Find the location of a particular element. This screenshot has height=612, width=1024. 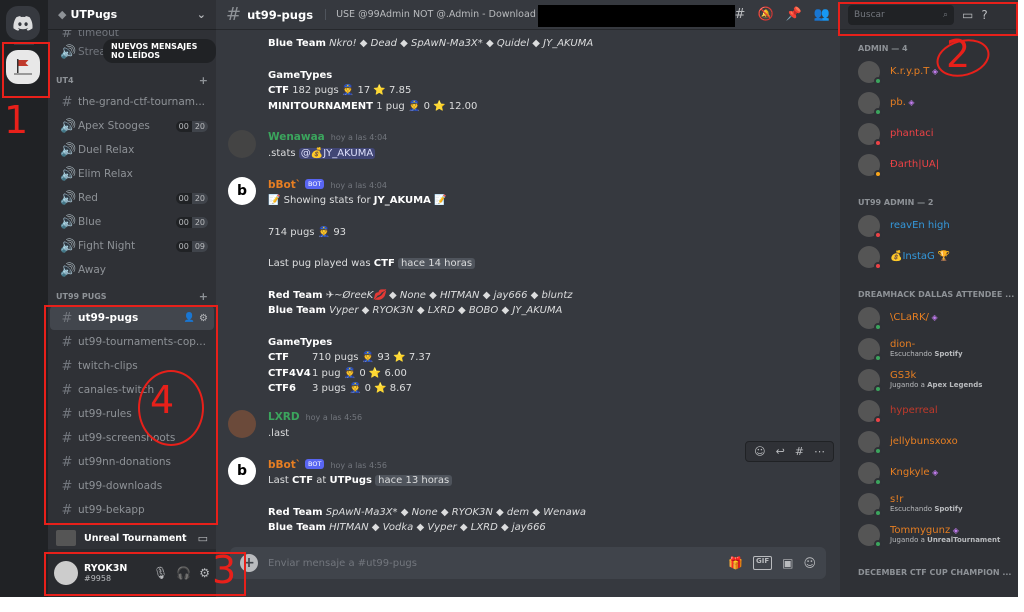

member-item: \CLaRK/ ◈ is located at coordinates (929, 317).